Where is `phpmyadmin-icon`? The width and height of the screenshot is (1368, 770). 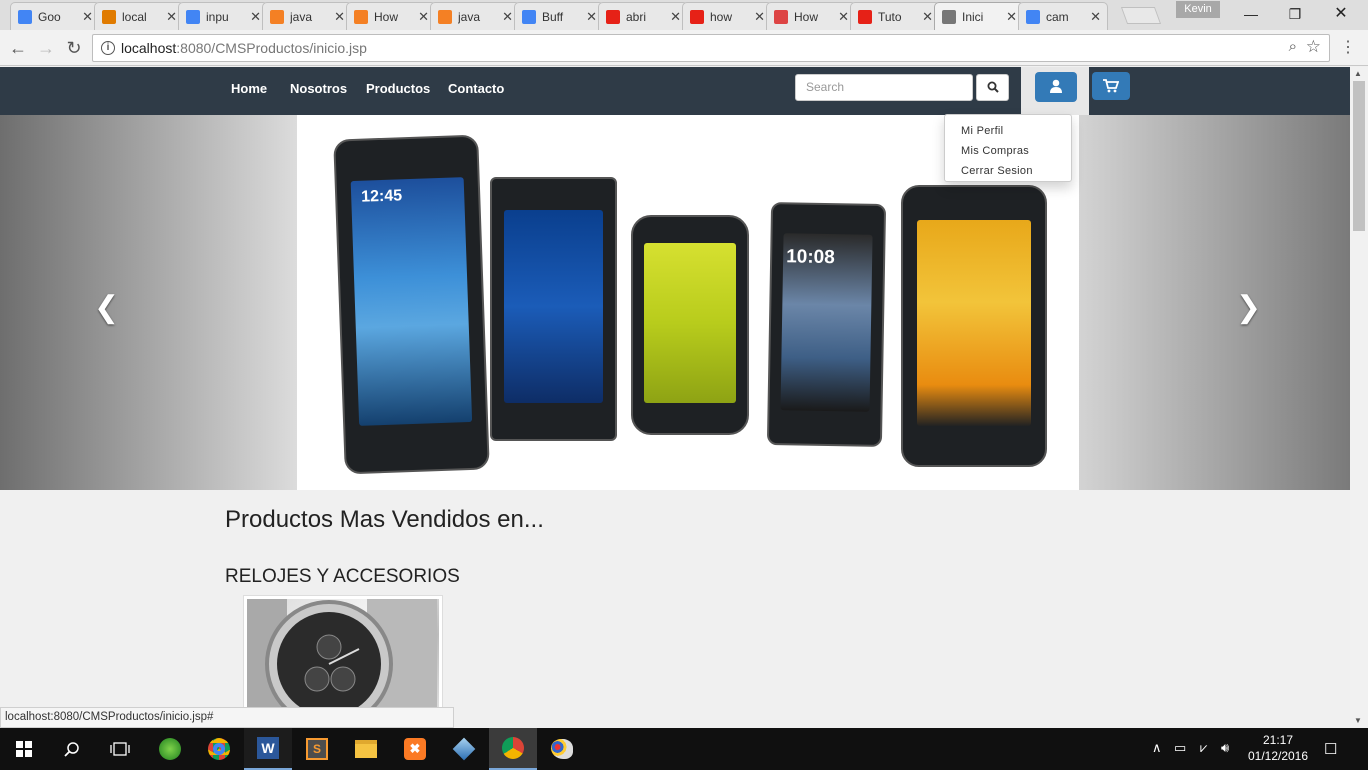 phpmyadmin-icon is located at coordinates (109, 16).